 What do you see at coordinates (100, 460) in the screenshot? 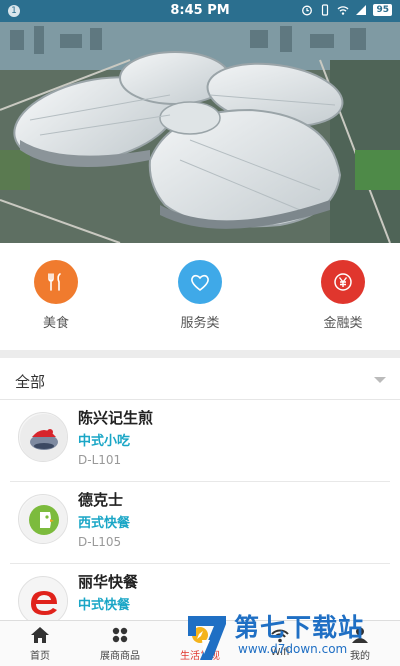
I see `shop-location: D-L101` at bounding box center [100, 460].